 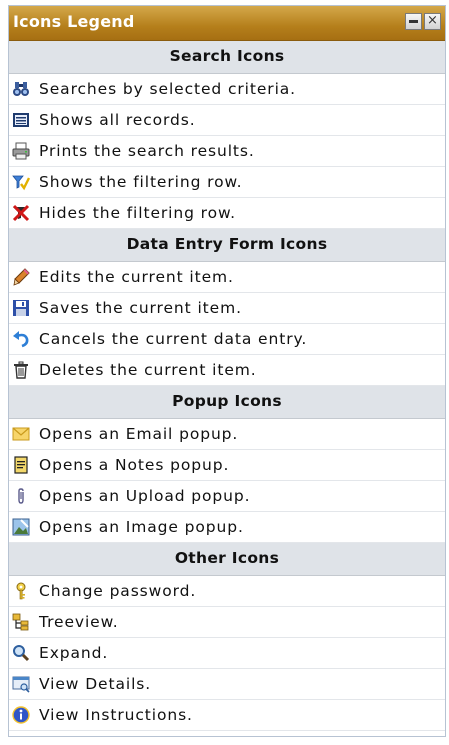 What do you see at coordinates (21, 591) in the screenshot?
I see `key-icon` at bounding box center [21, 591].